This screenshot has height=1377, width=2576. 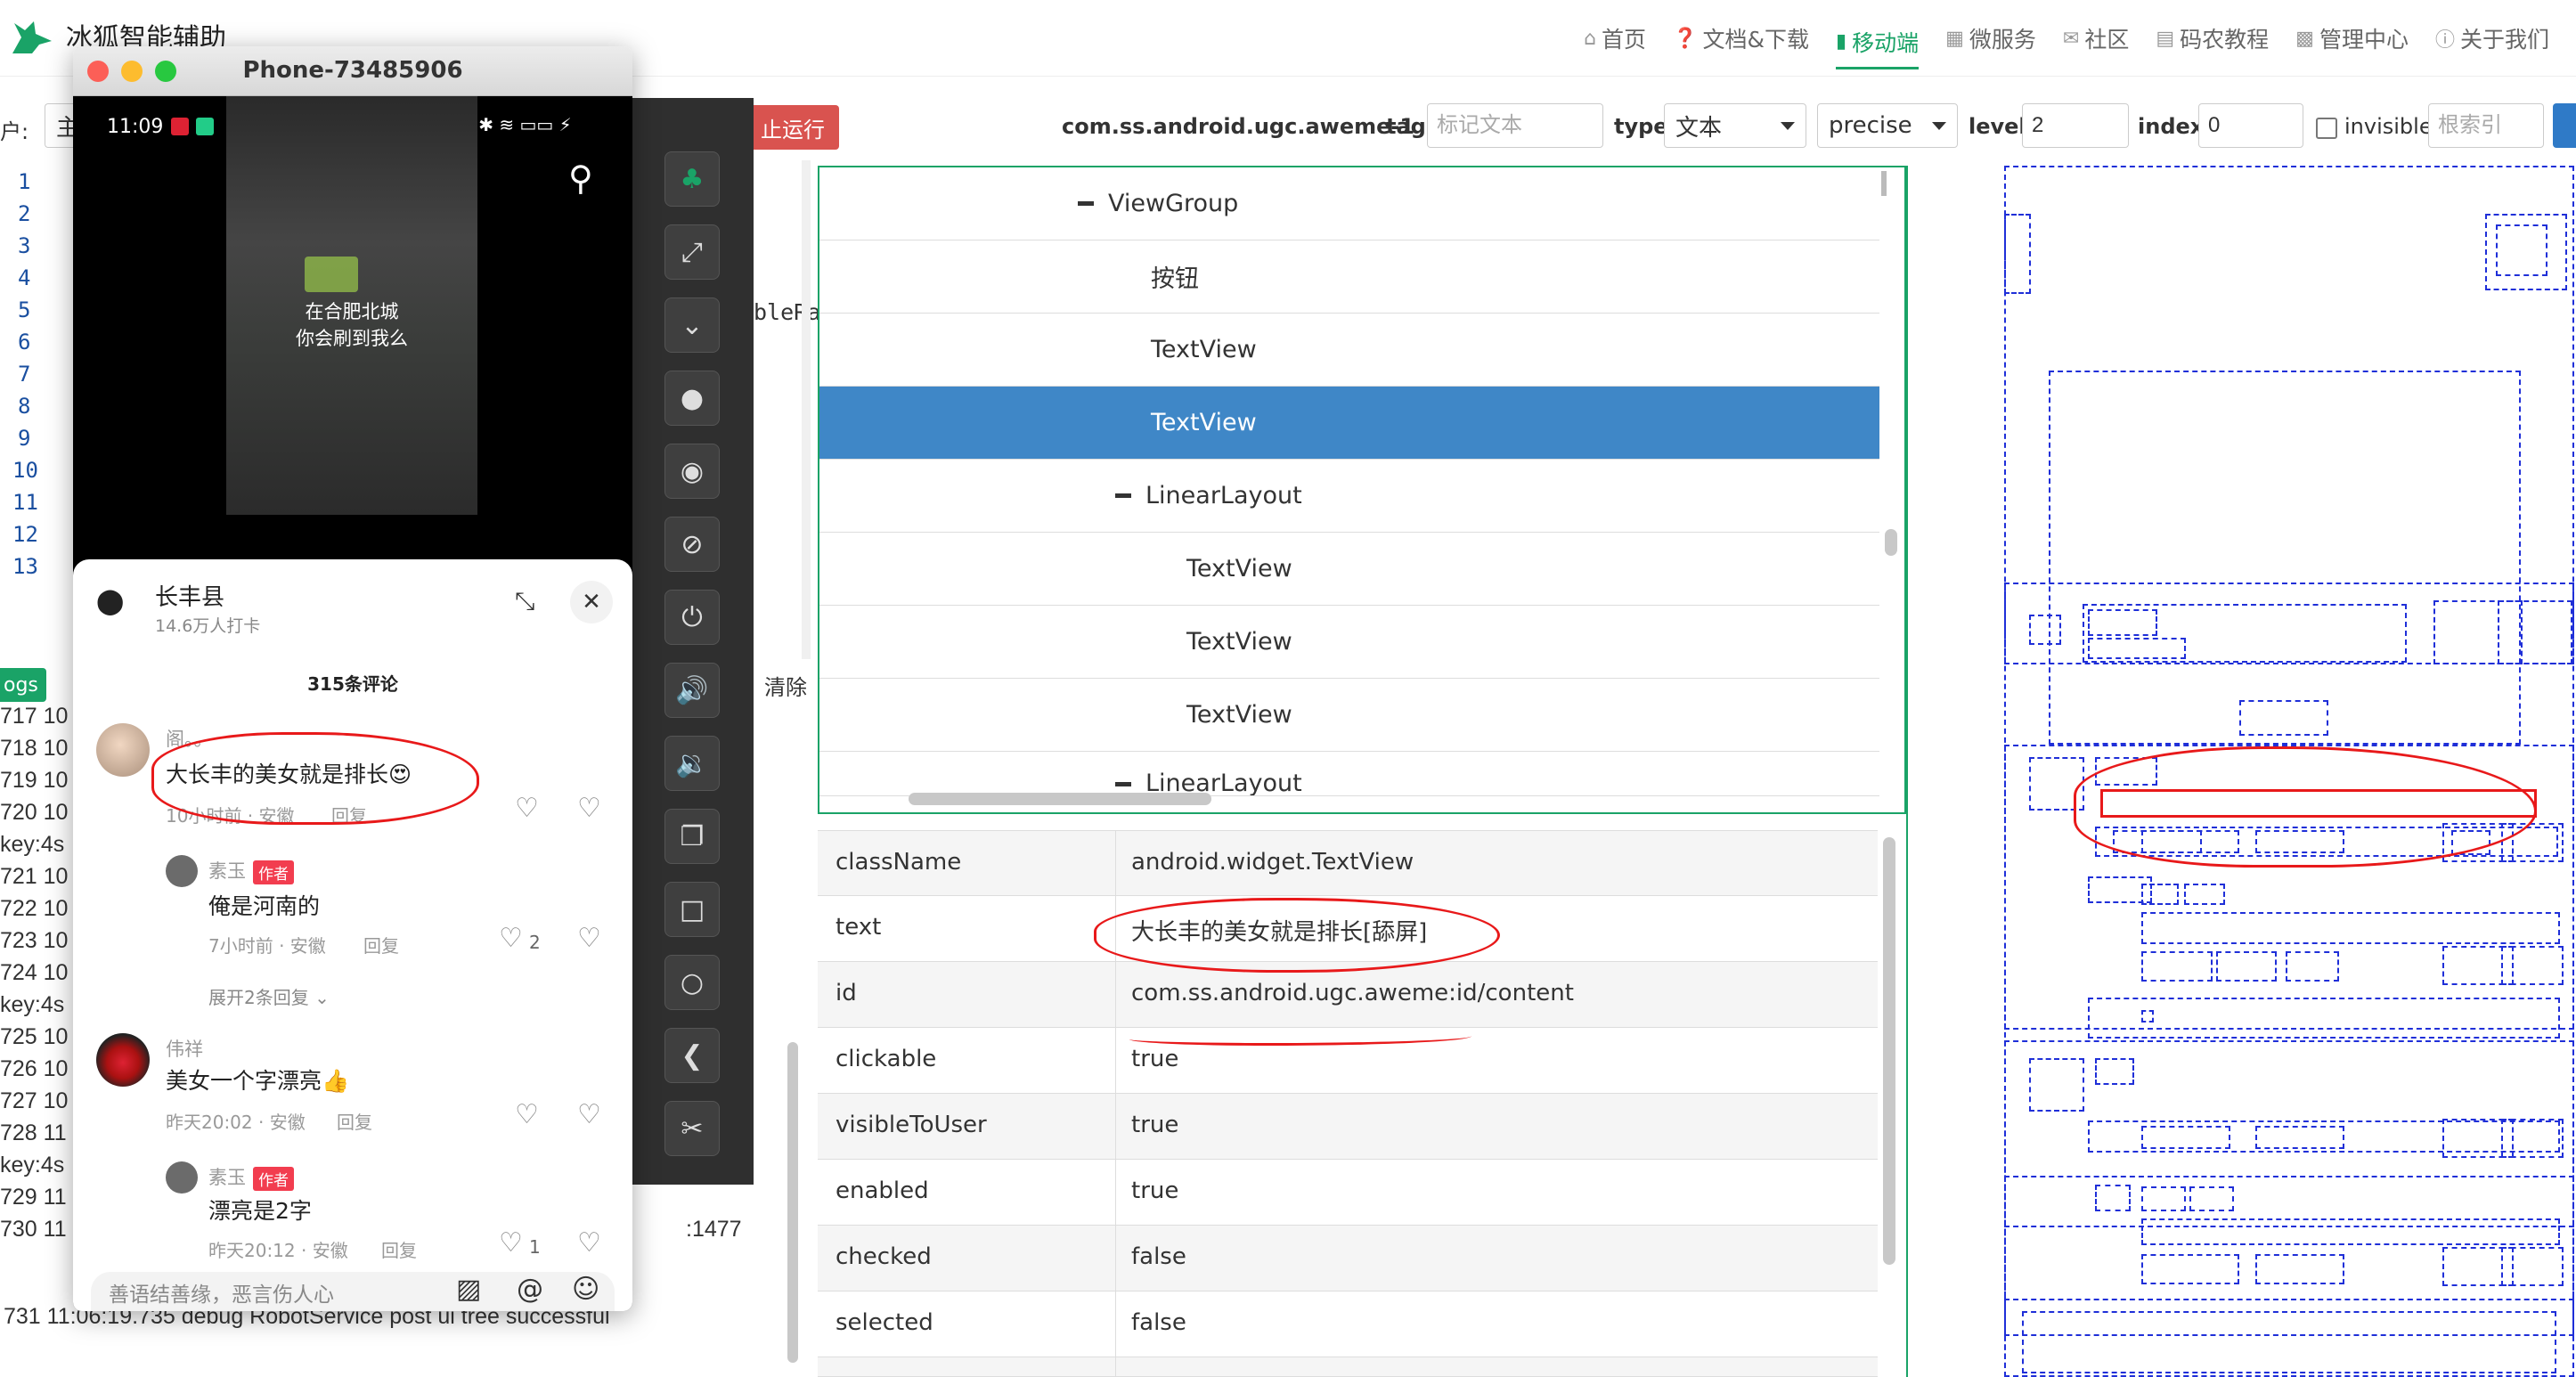 What do you see at coordinates (2564, 125) in the screenshot?
I see `search-button` at bounding box center [2564, 125].